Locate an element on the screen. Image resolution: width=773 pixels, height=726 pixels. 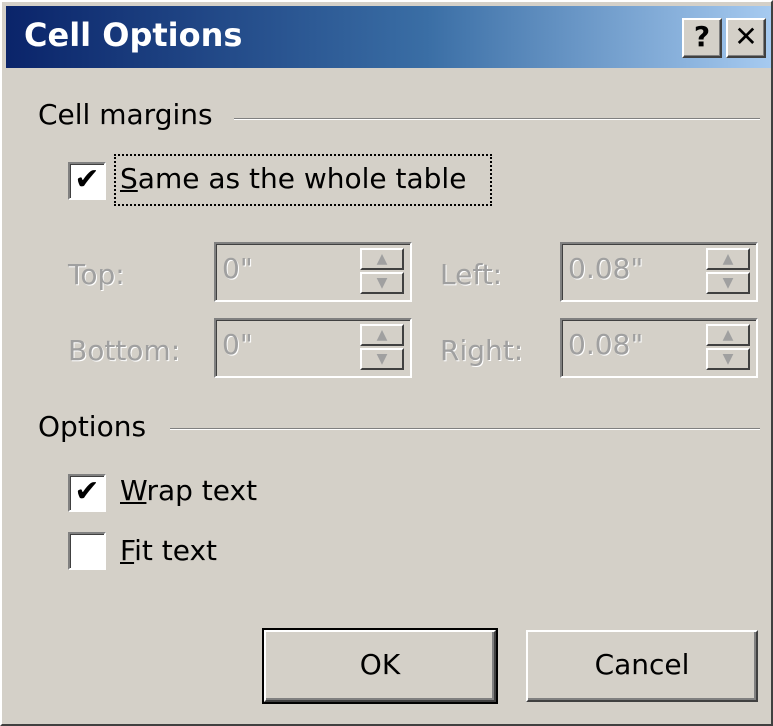
dialog-title: Cell Options is located at coordinates (133, 35).